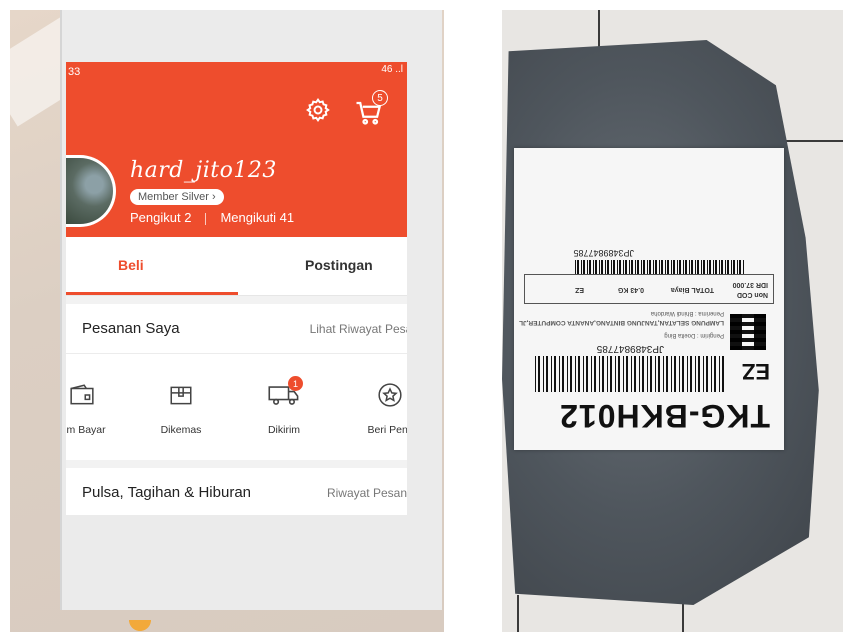  I want to click on bills-row: Pulsa, Tagihan & Hiburan Riwayat Pesan, so click(236, 491).